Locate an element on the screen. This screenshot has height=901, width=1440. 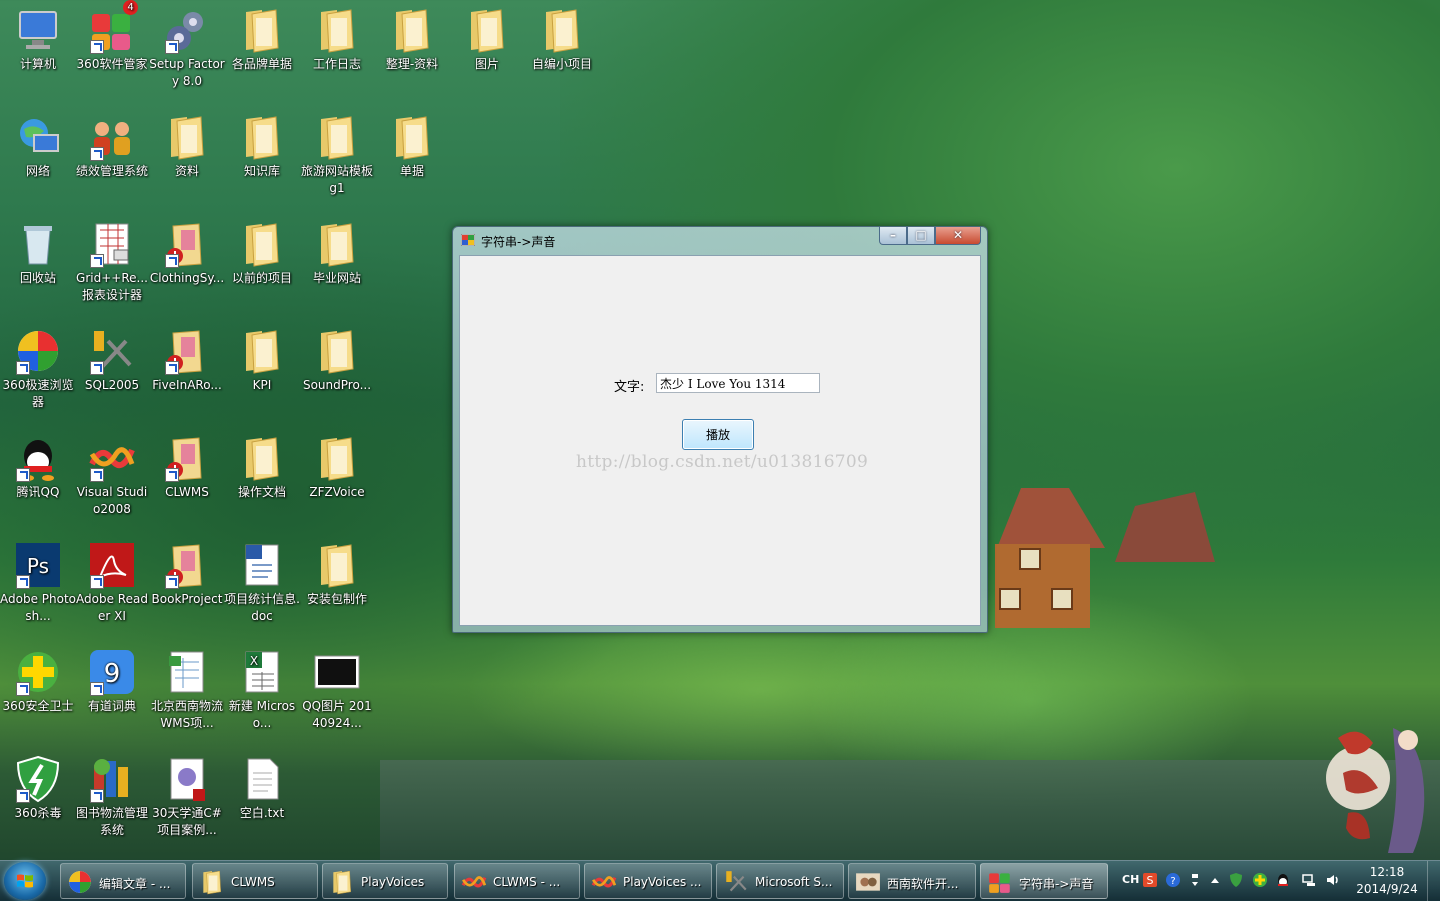
desktop-icon: 9 有道词典 is located at coordinates (112, 678).